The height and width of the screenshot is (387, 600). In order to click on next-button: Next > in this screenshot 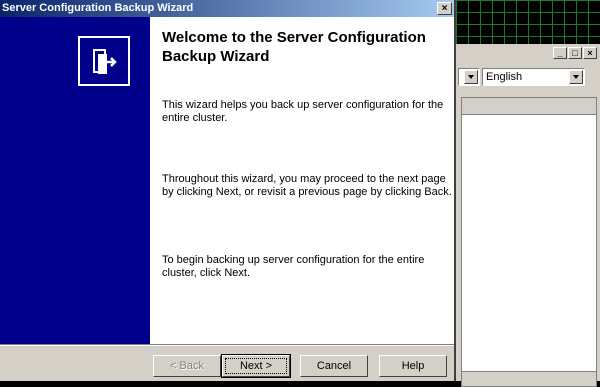, I will do `click(256, 366)`.